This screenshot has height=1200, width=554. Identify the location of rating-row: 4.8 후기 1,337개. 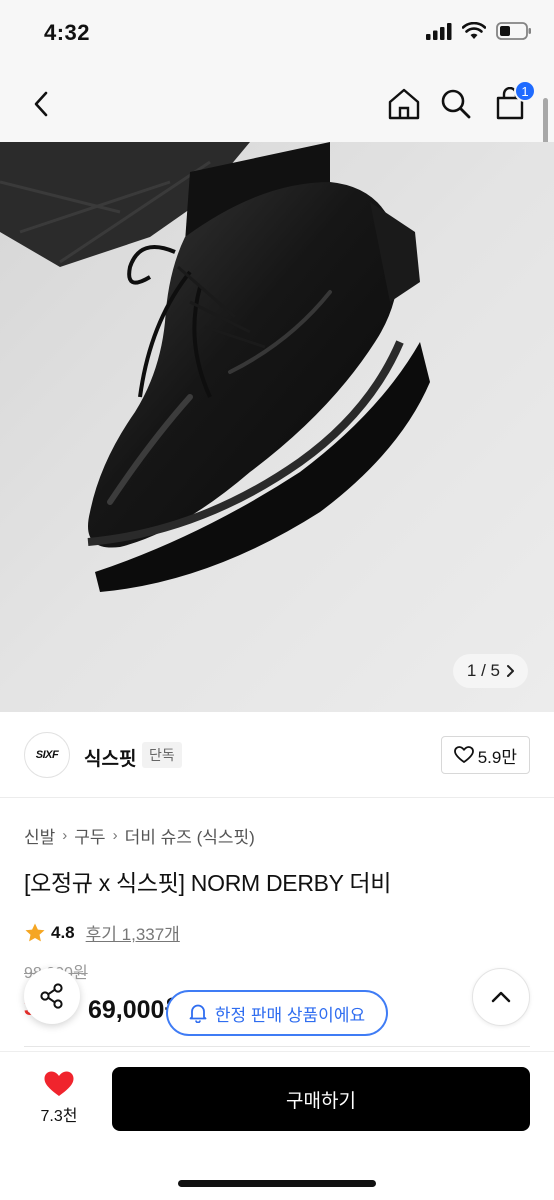
(102, 932).